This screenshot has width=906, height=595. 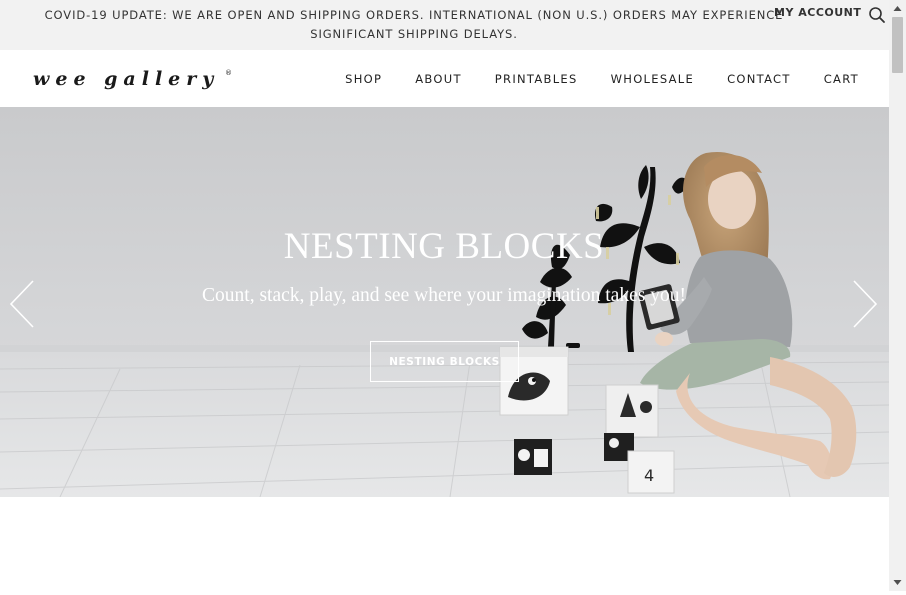 What do you see at coordinates (897, 45) in the screenshot?
I see `scrollbar-thumb` at bounding box center [897, 45].